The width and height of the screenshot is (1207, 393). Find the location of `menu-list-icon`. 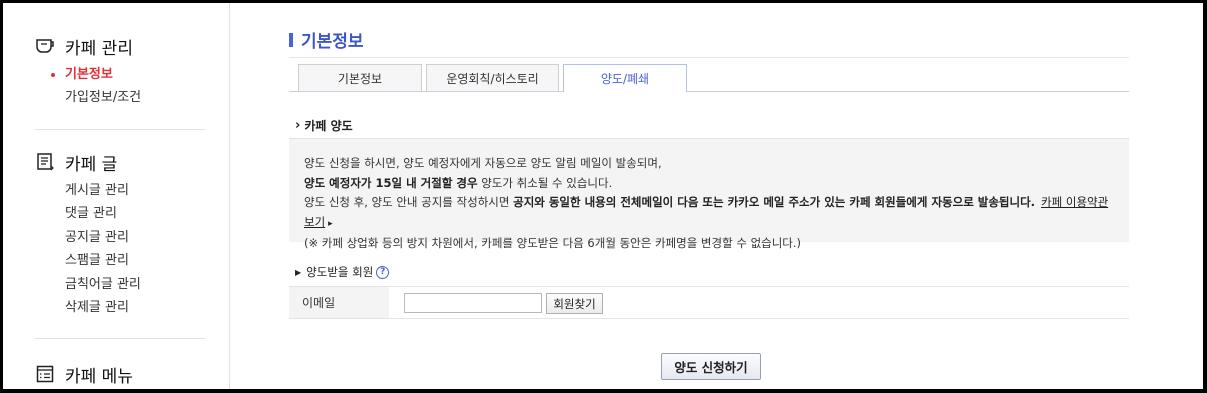

menu-list-icon is located at coordinates (45, 374).